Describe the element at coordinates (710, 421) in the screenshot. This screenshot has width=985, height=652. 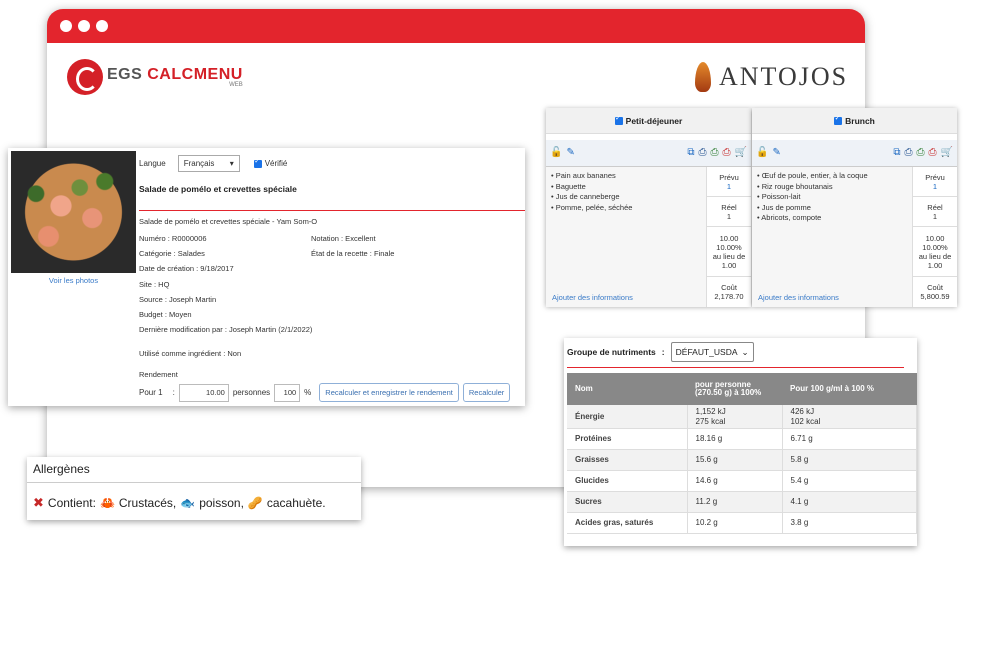
I see `value-line: 275 kcal` at that location.